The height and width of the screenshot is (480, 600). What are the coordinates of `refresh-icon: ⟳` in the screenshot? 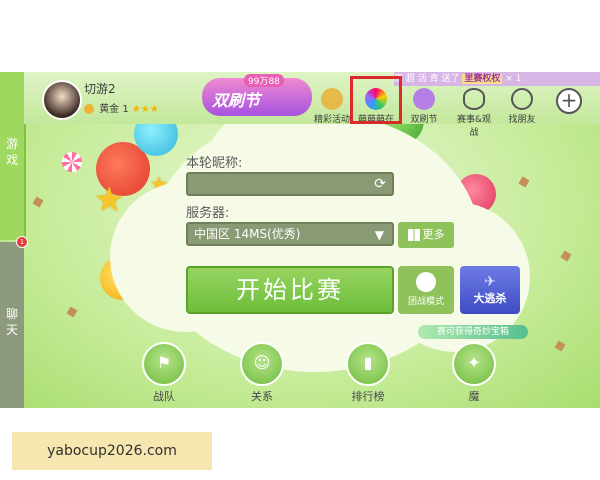 It's located at (380, 184).